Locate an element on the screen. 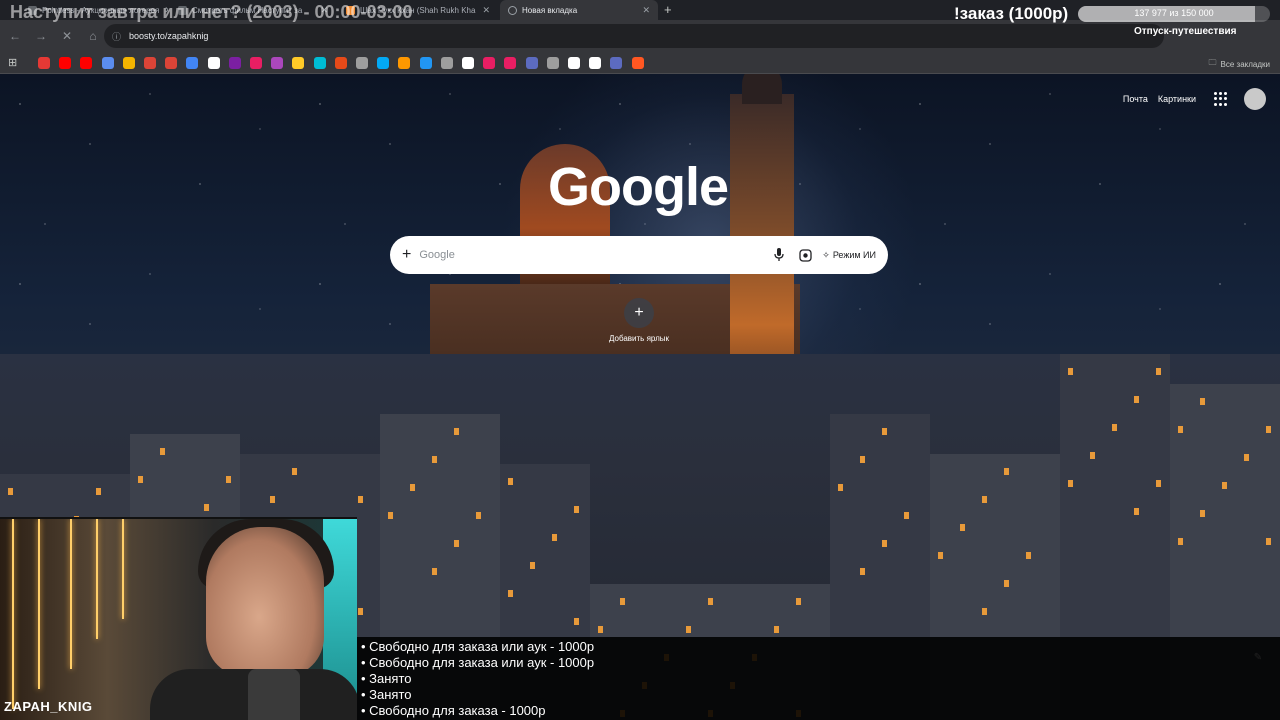 The height and width of the screenshot is (720, 1280). list-item: • Свободно для заказа - 1000р is located at coordinates (453, 710).